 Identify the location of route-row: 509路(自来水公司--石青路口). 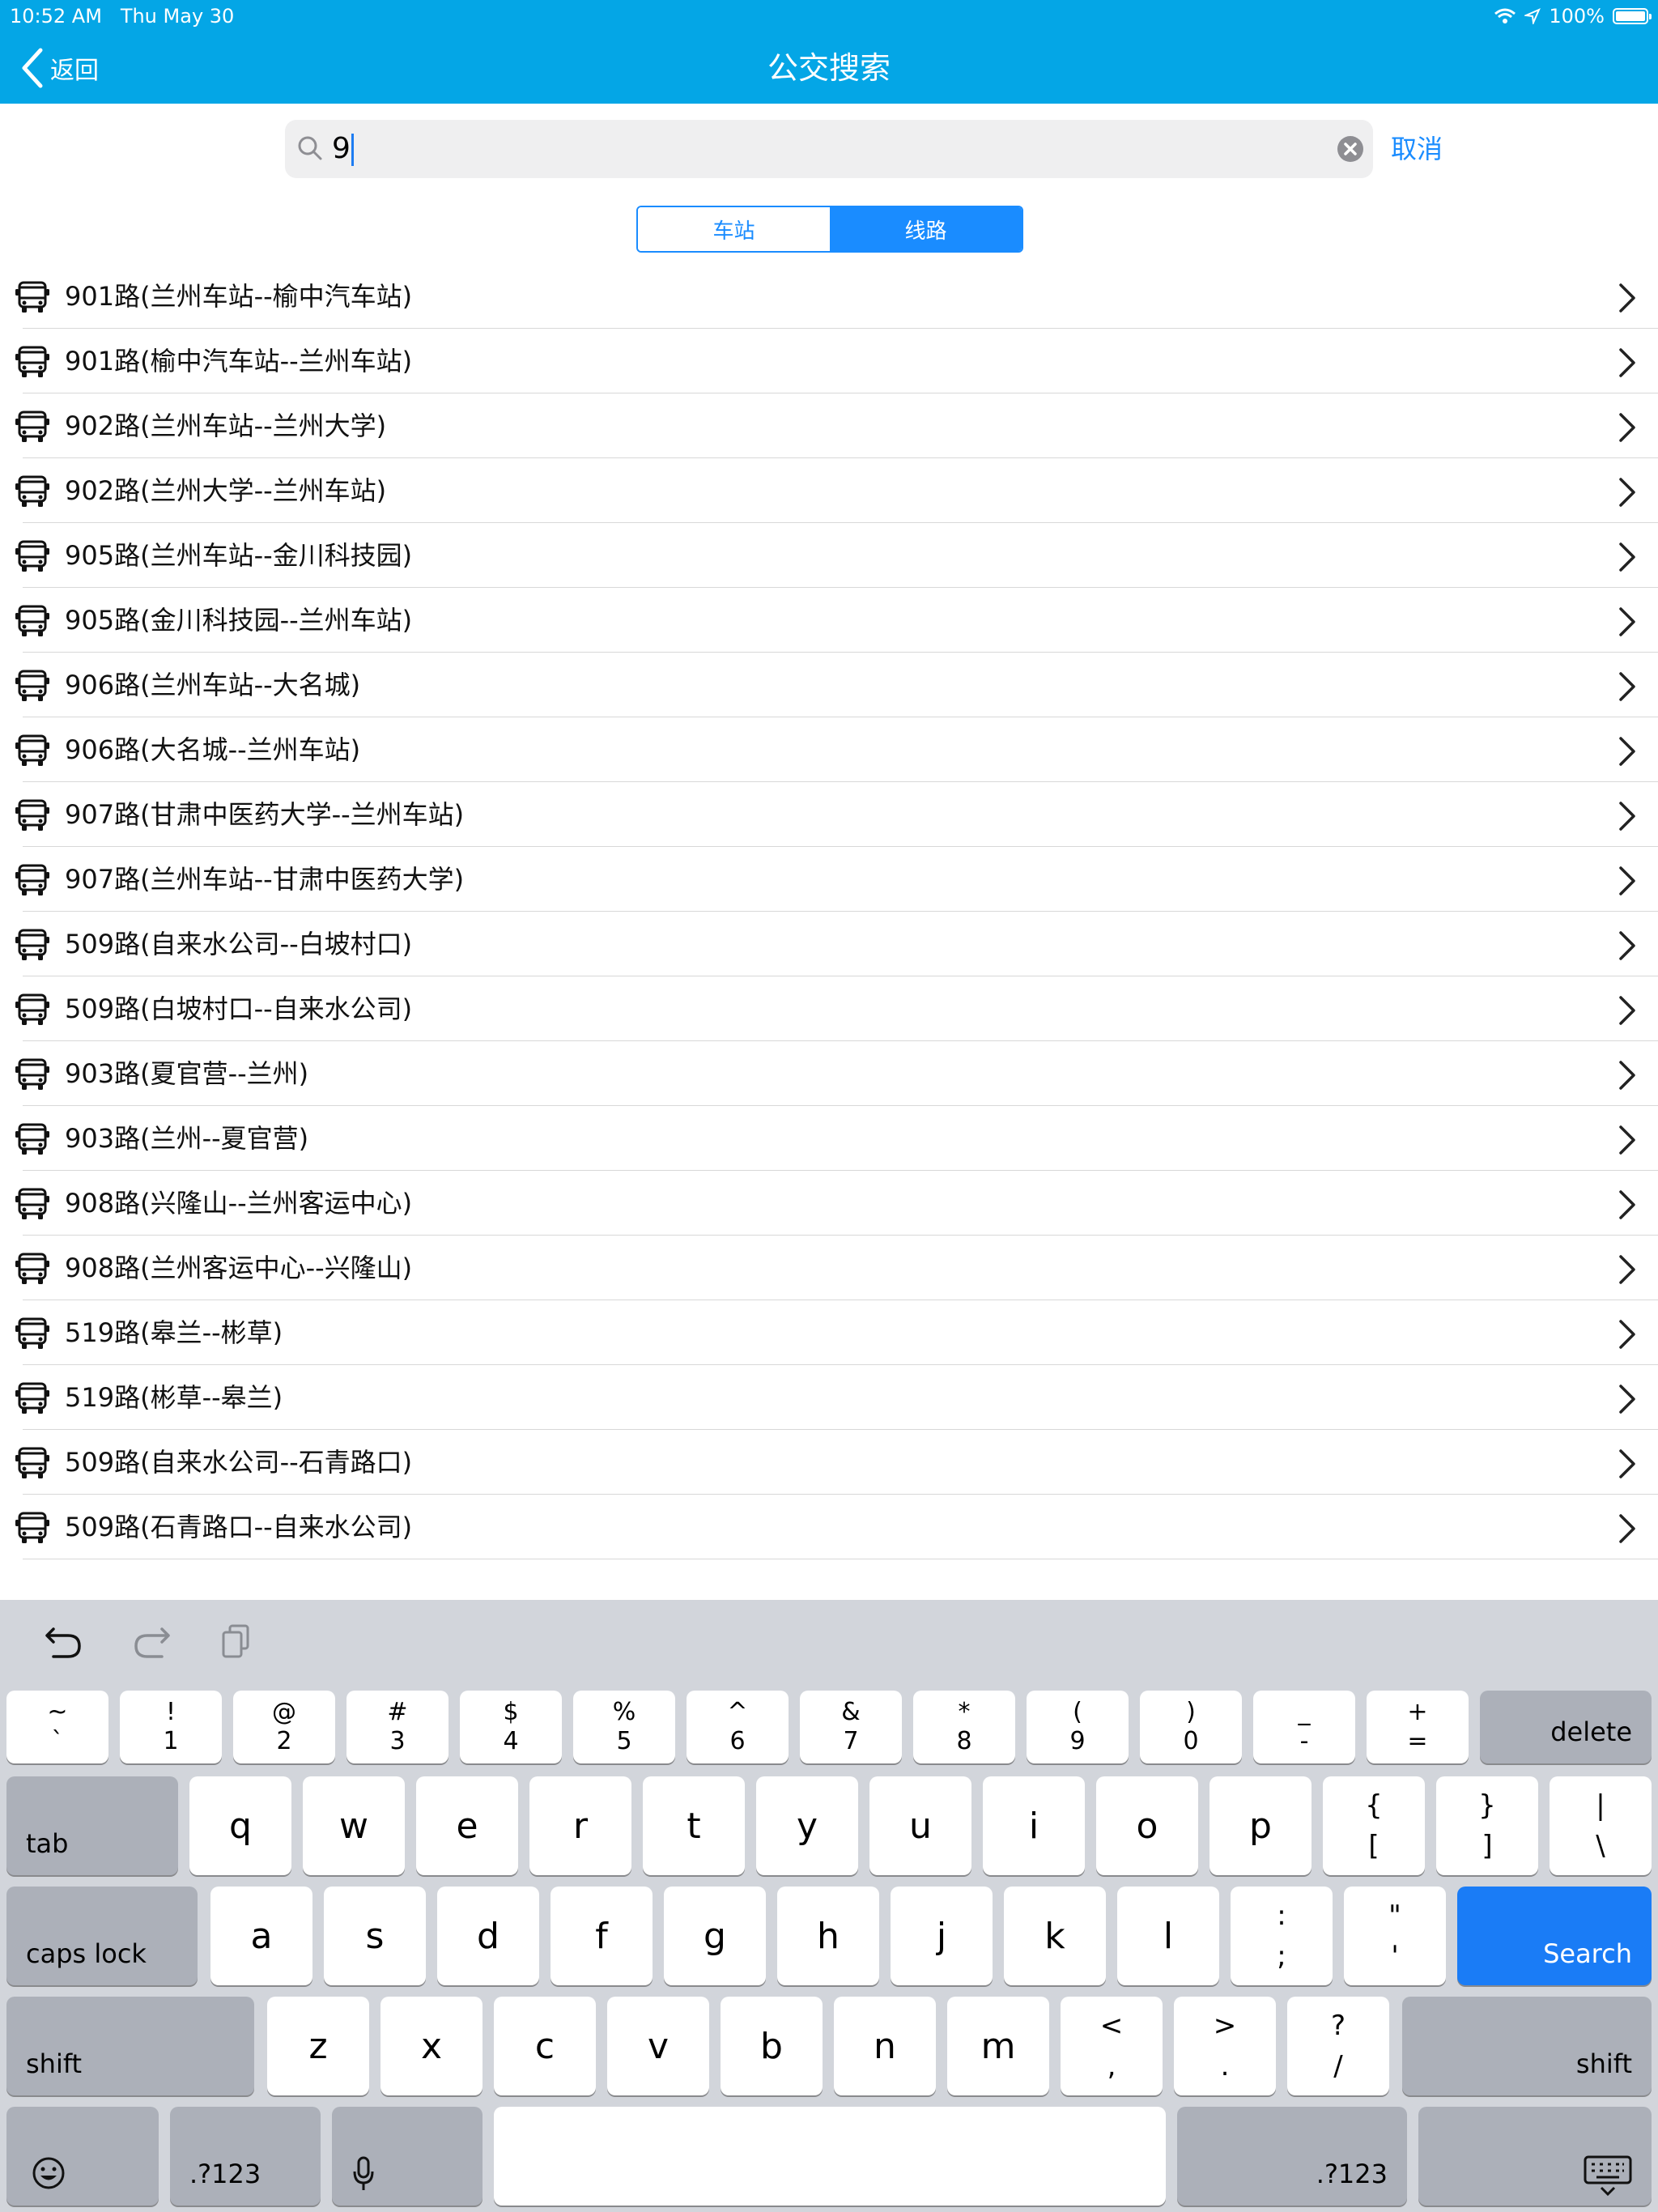
(829, 1463).